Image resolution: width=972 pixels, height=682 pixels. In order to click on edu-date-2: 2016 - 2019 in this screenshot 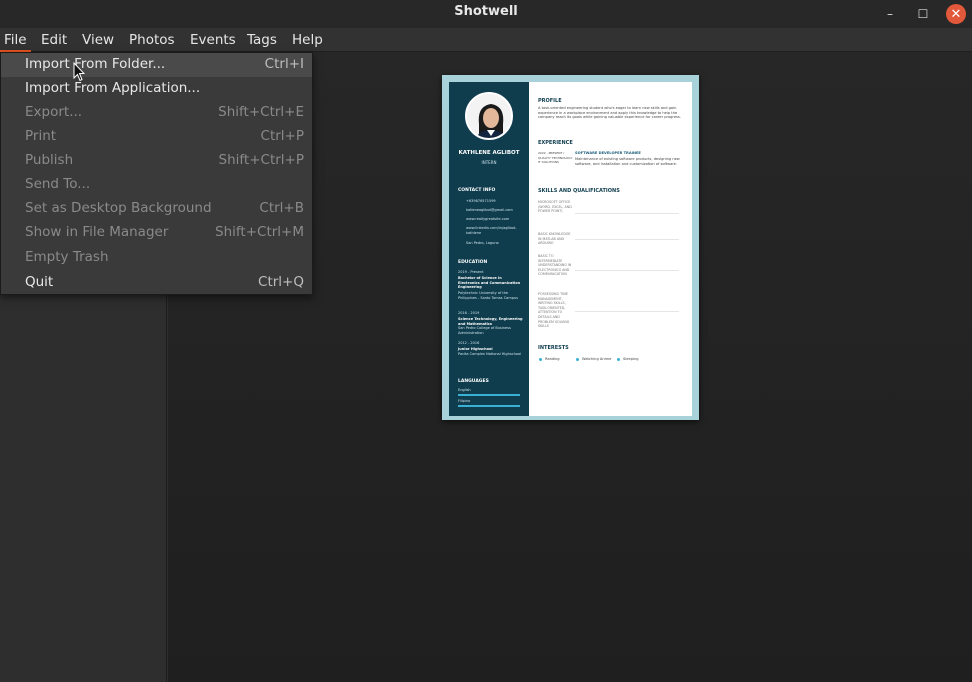, I will do `click(469, 313)`.